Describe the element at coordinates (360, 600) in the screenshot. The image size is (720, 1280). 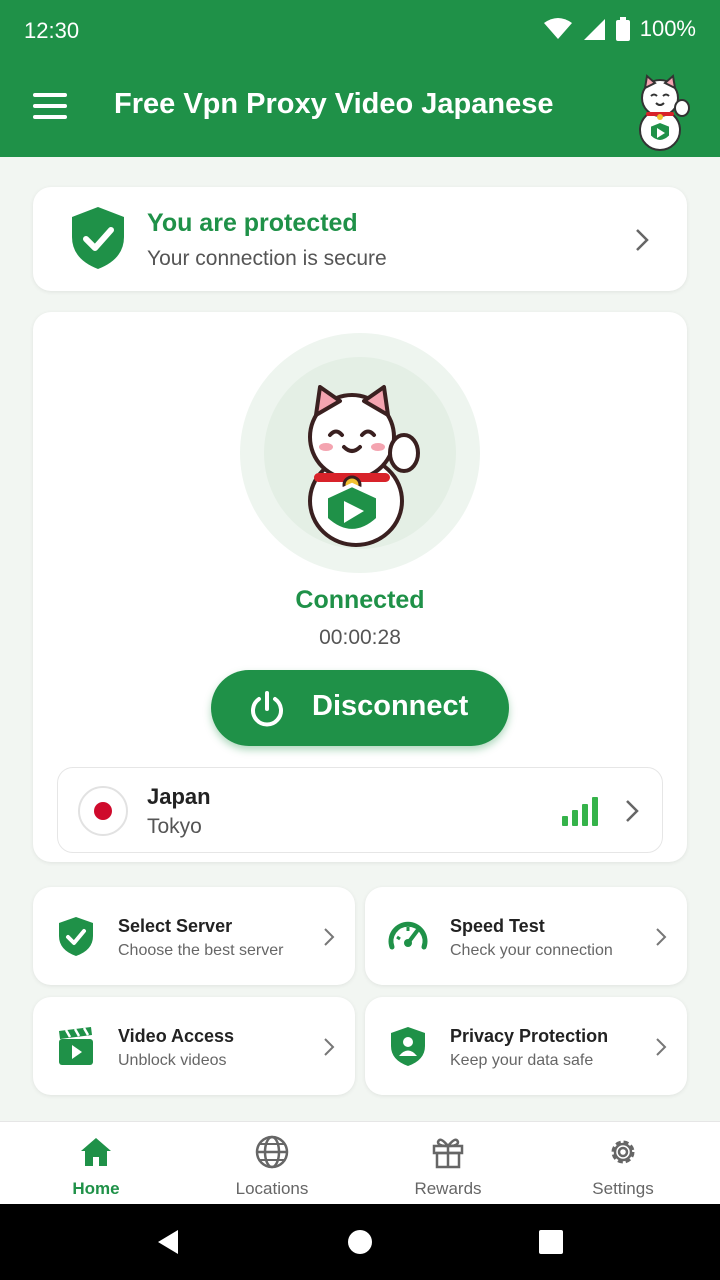
I see `connection-status: Connected` at that location.